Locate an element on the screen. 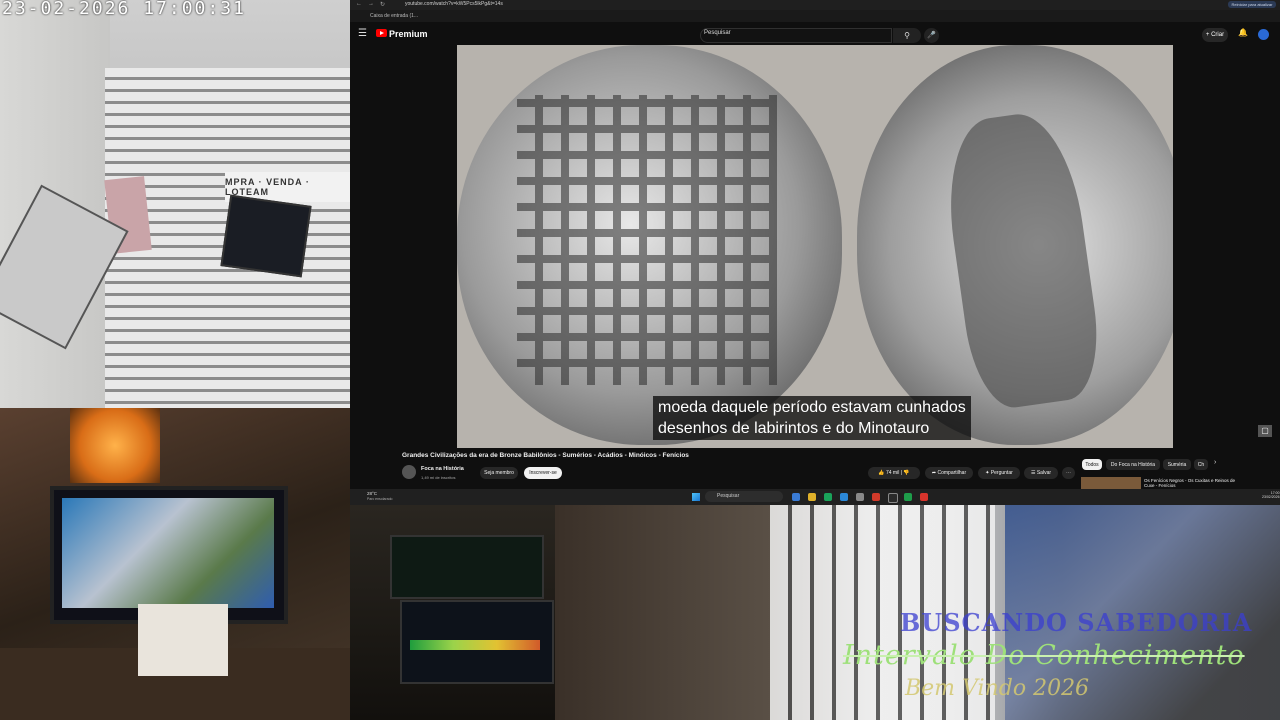  app-icon is located at coordinates (860, 497).